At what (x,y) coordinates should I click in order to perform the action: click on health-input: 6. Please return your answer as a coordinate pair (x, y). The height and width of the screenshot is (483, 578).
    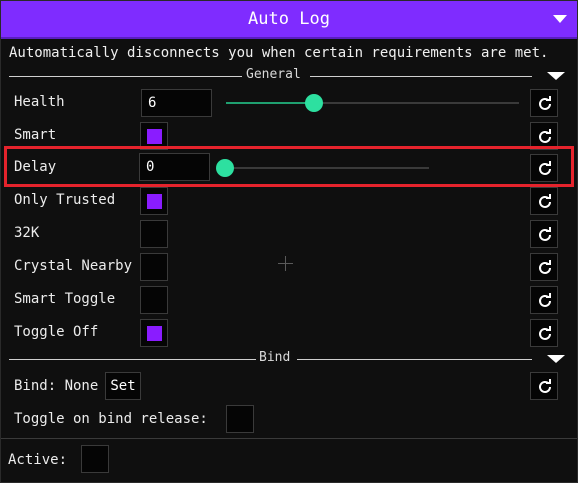
    Looking at the image, I should click on (176, 103).